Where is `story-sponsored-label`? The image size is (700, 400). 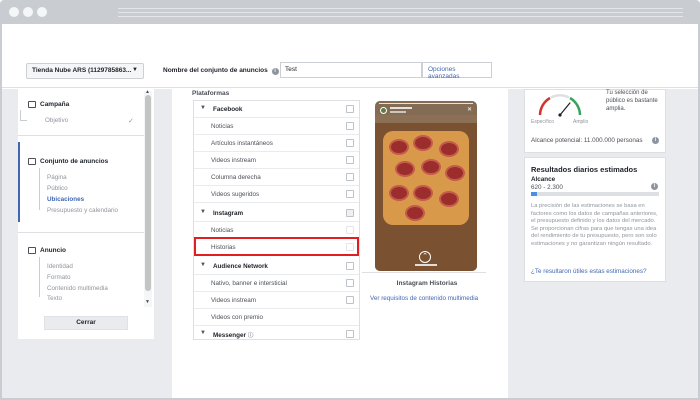 story-sponsored-label is located at coordinates (398, 112).